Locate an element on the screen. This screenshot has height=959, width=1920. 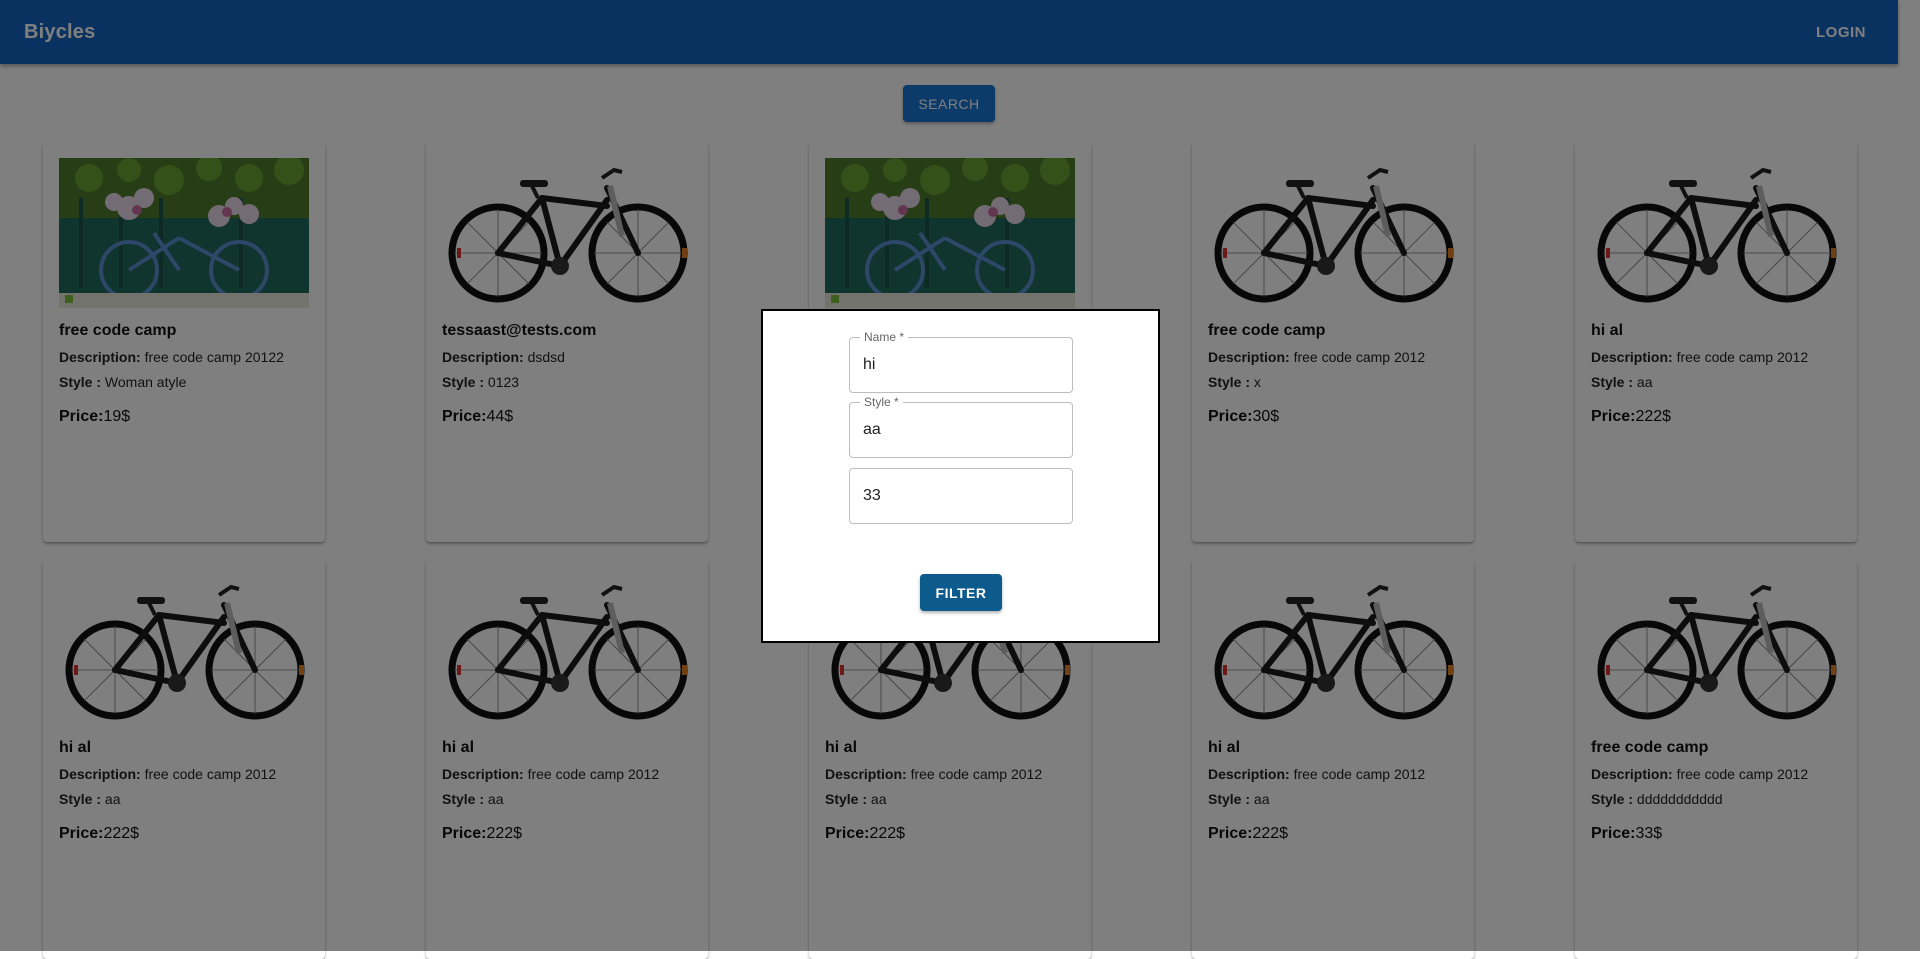
price-field: 33 is located at coordinates (961, 496).